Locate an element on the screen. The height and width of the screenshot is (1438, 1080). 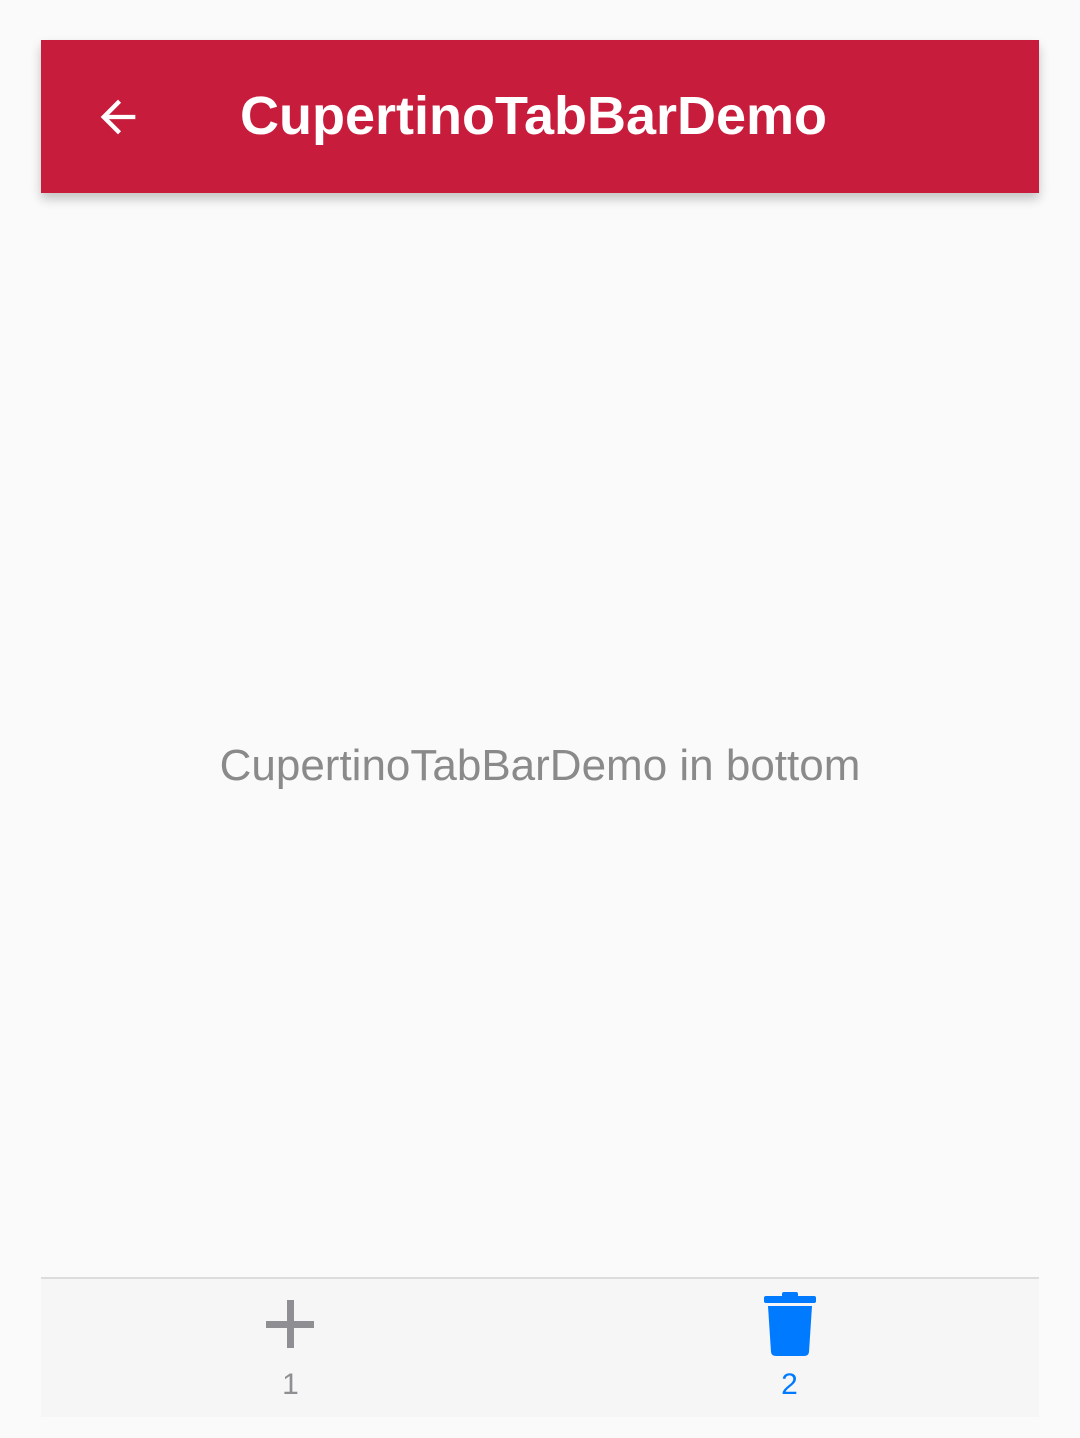
body-text: CupertinoTabBarDemo in bottom is located at coordinates (540, 765).